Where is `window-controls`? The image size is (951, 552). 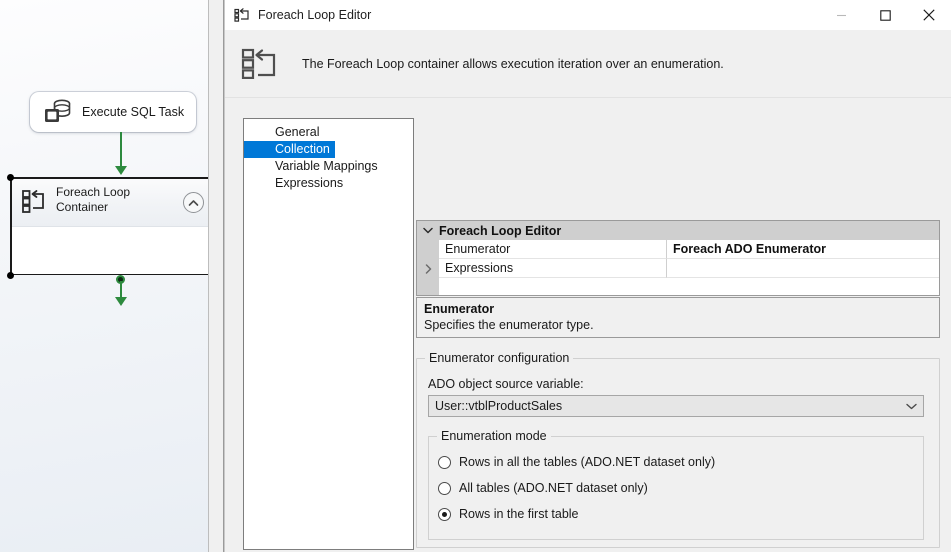
window-controls is located at coordinates (885, 15).